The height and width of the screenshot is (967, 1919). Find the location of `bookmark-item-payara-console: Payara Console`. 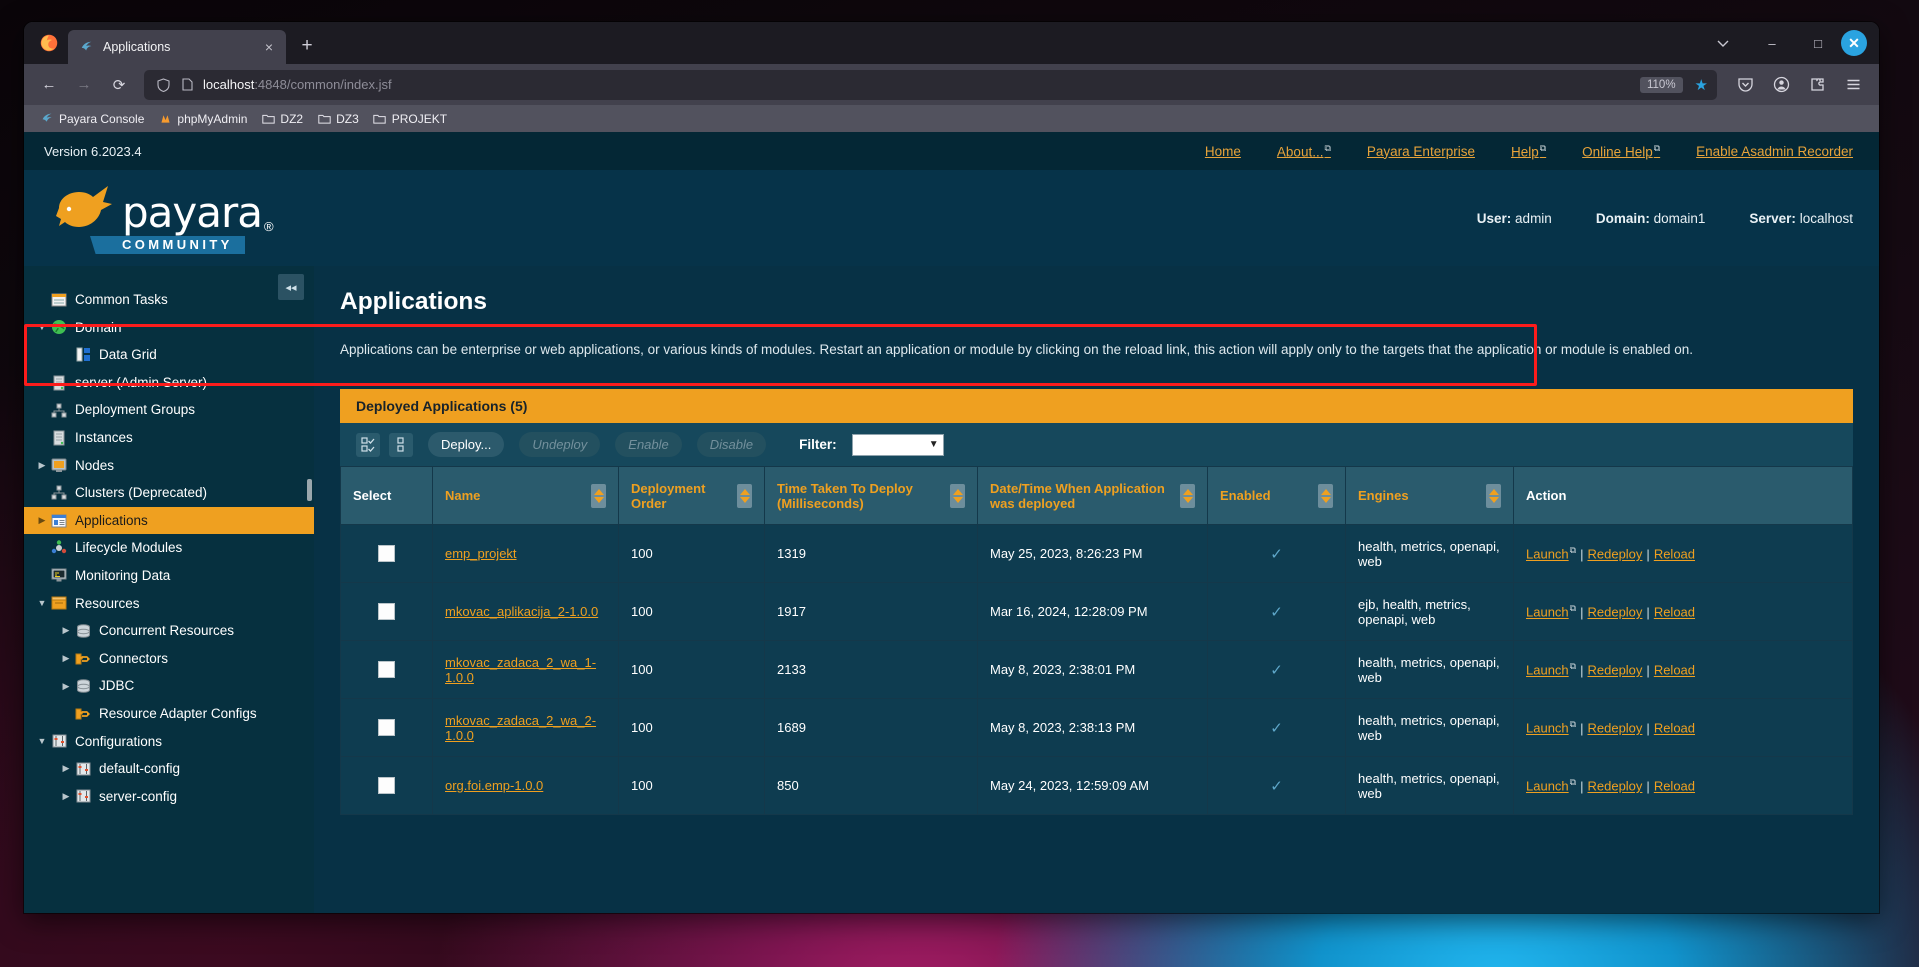

bookmark-item-payara-console: Payara Console is located at coordinates (92, 119).